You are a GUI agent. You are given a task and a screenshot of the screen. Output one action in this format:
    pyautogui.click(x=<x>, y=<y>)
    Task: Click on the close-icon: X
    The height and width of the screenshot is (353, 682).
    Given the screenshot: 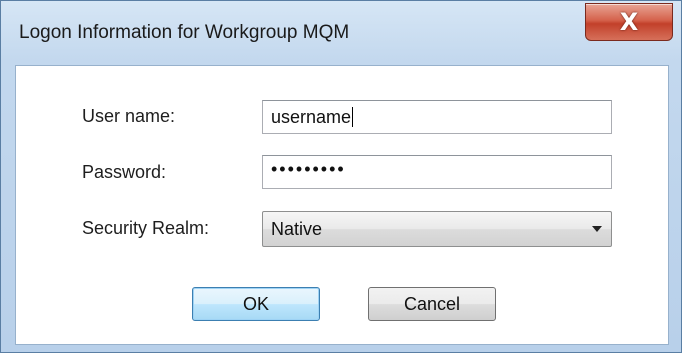 What is the action you would take?
    pyautogui.click(x=629, y=22)
    